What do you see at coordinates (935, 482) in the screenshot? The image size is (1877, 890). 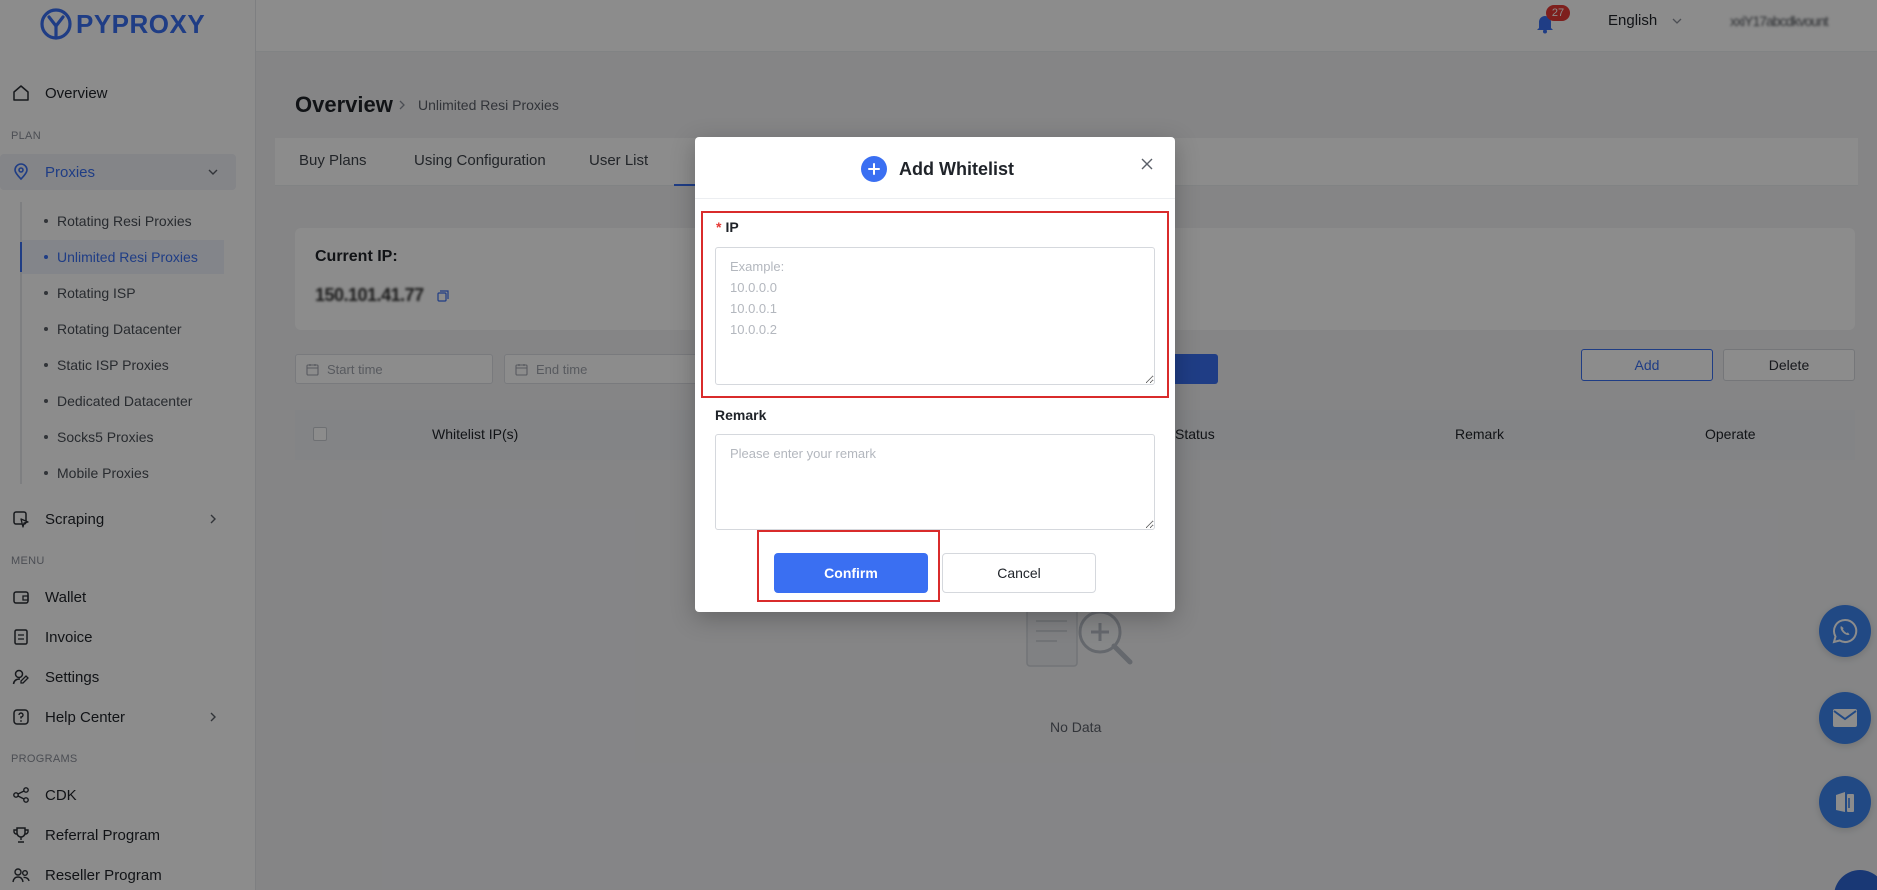 I see `remark-textarea` at bounding box center [935, 482].